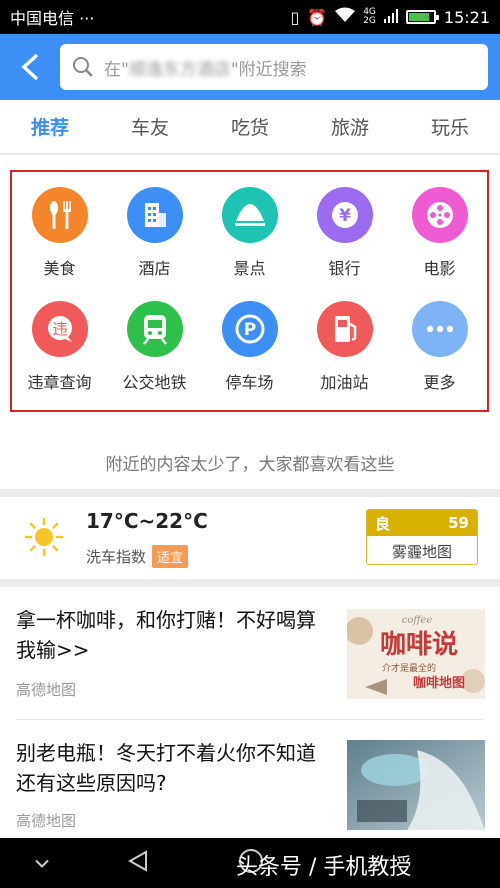 Image resolution: width=500 pixels, height=888 pixels. I want to click on category-hotel: 酒店, so click(154, 225).